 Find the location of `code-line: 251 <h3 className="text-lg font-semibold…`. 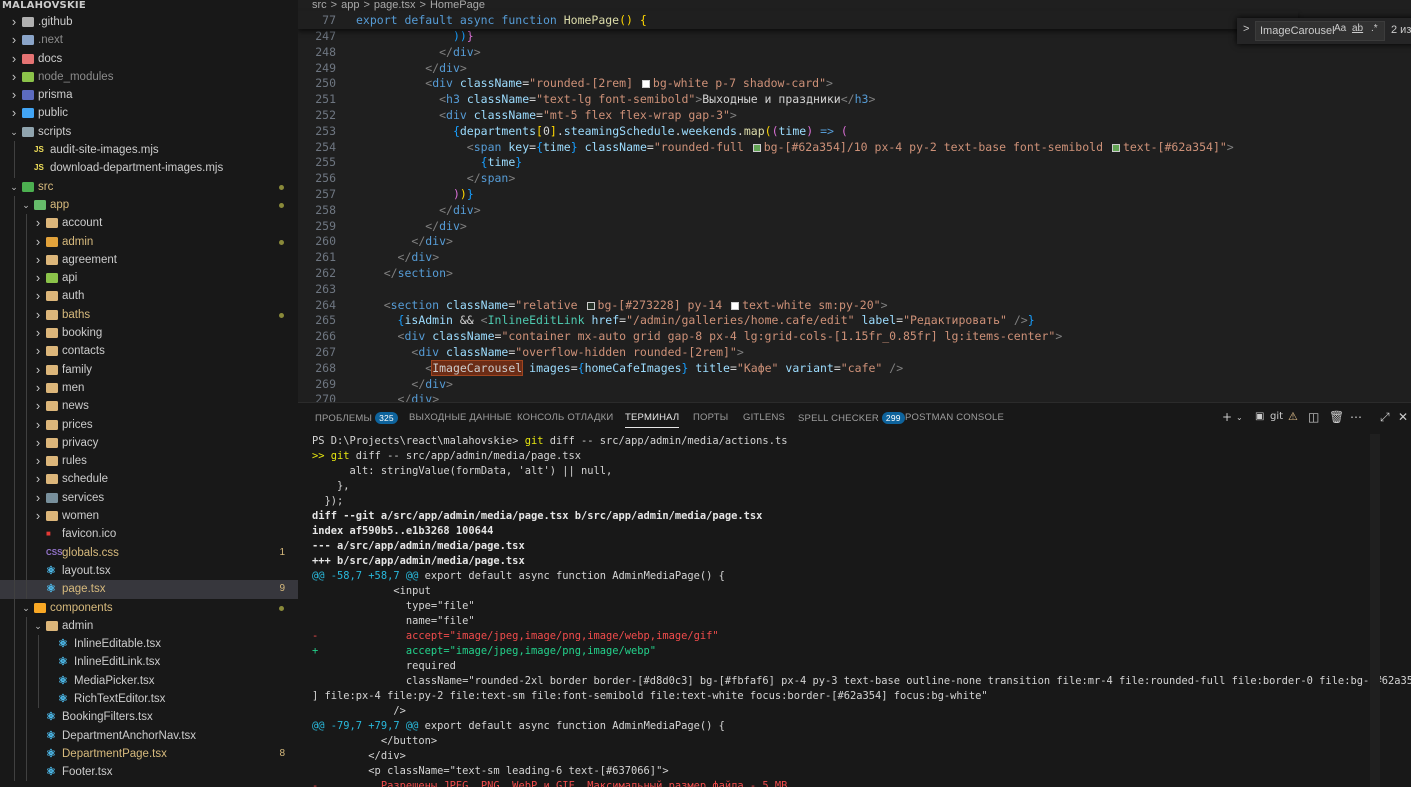

code-line: 251 <h3 className="text-lg font-semibold… is located at coordinates (798, 100).